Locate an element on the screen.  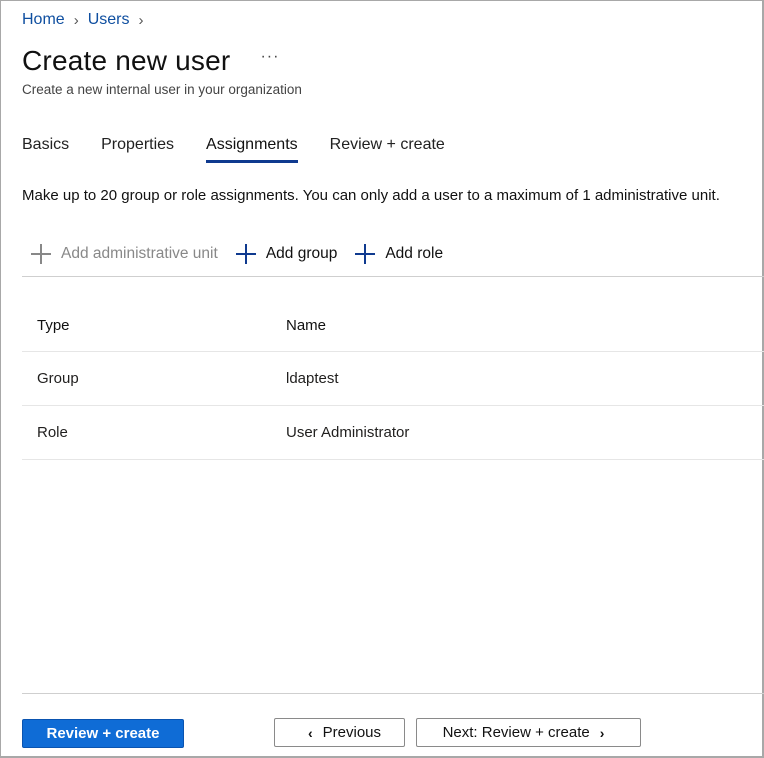
chevron-left-icon: ‹ is located at coordinates (310, 732).